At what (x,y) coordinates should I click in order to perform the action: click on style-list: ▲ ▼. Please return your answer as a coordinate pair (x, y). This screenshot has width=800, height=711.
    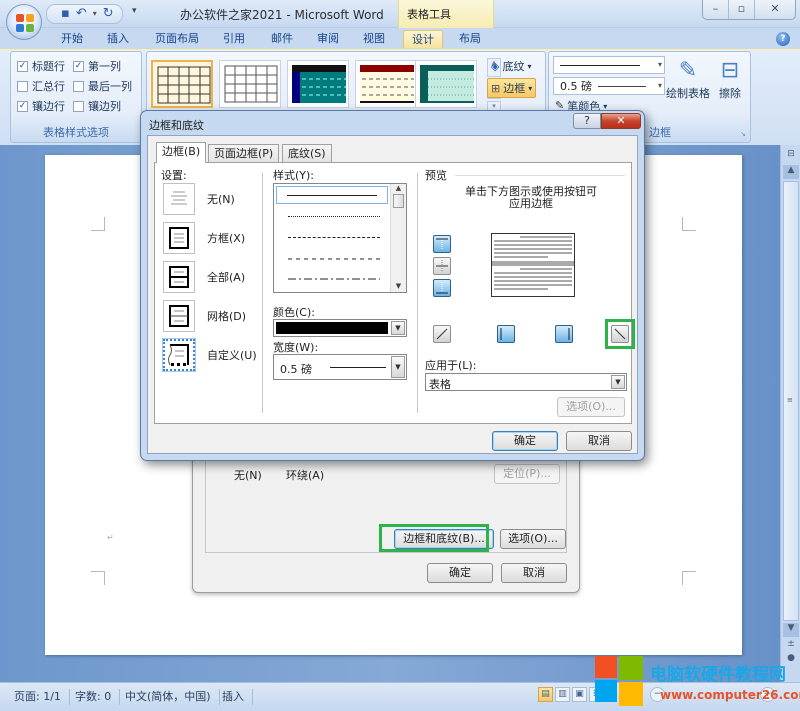
    Looking at the image, I should click on (340, 238).